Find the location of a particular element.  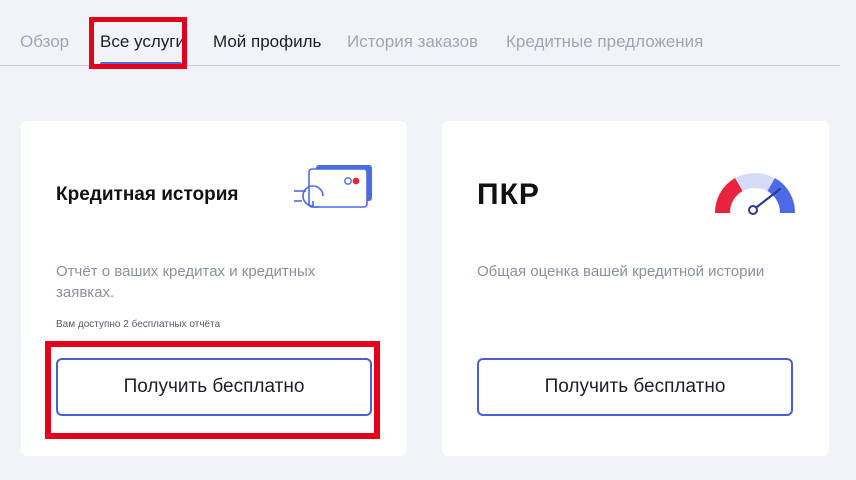

card-title: Кредитная история is located at coordinates (147, 194).